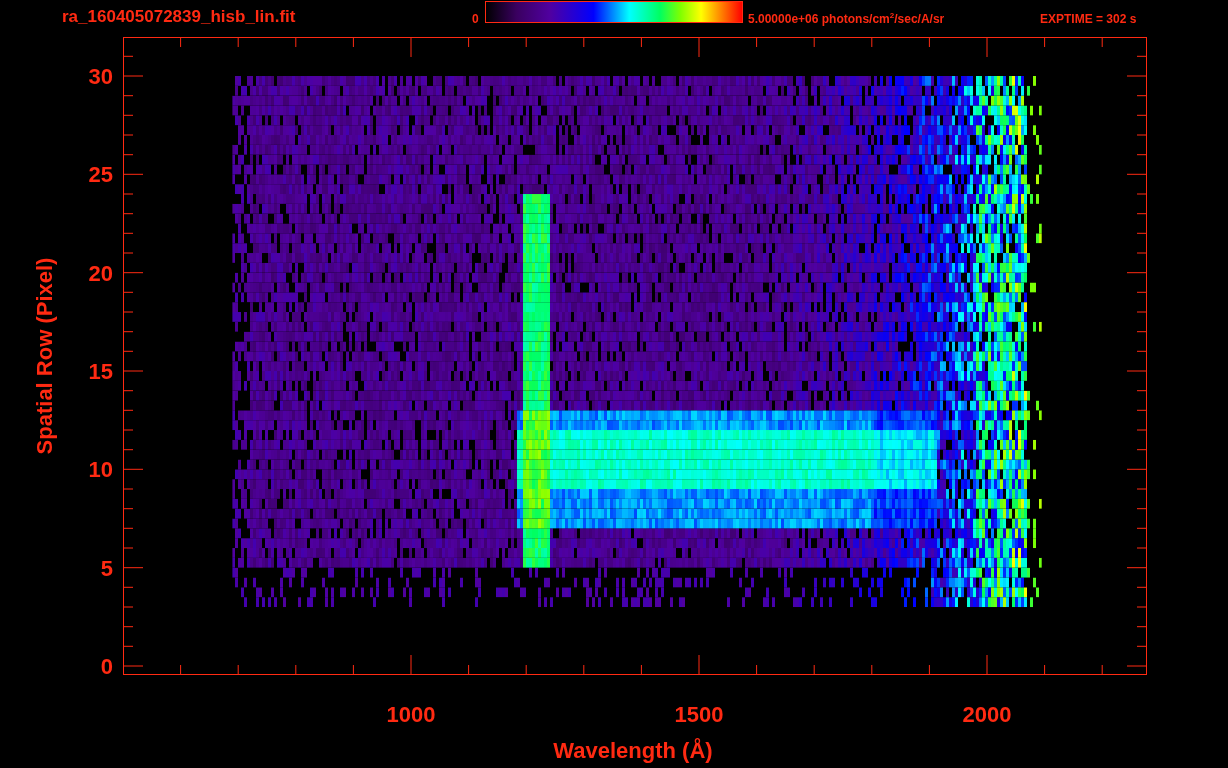 This screenshot has height=768, width=1228. I want to click on y-tick-label: 15, so click(100, 371).